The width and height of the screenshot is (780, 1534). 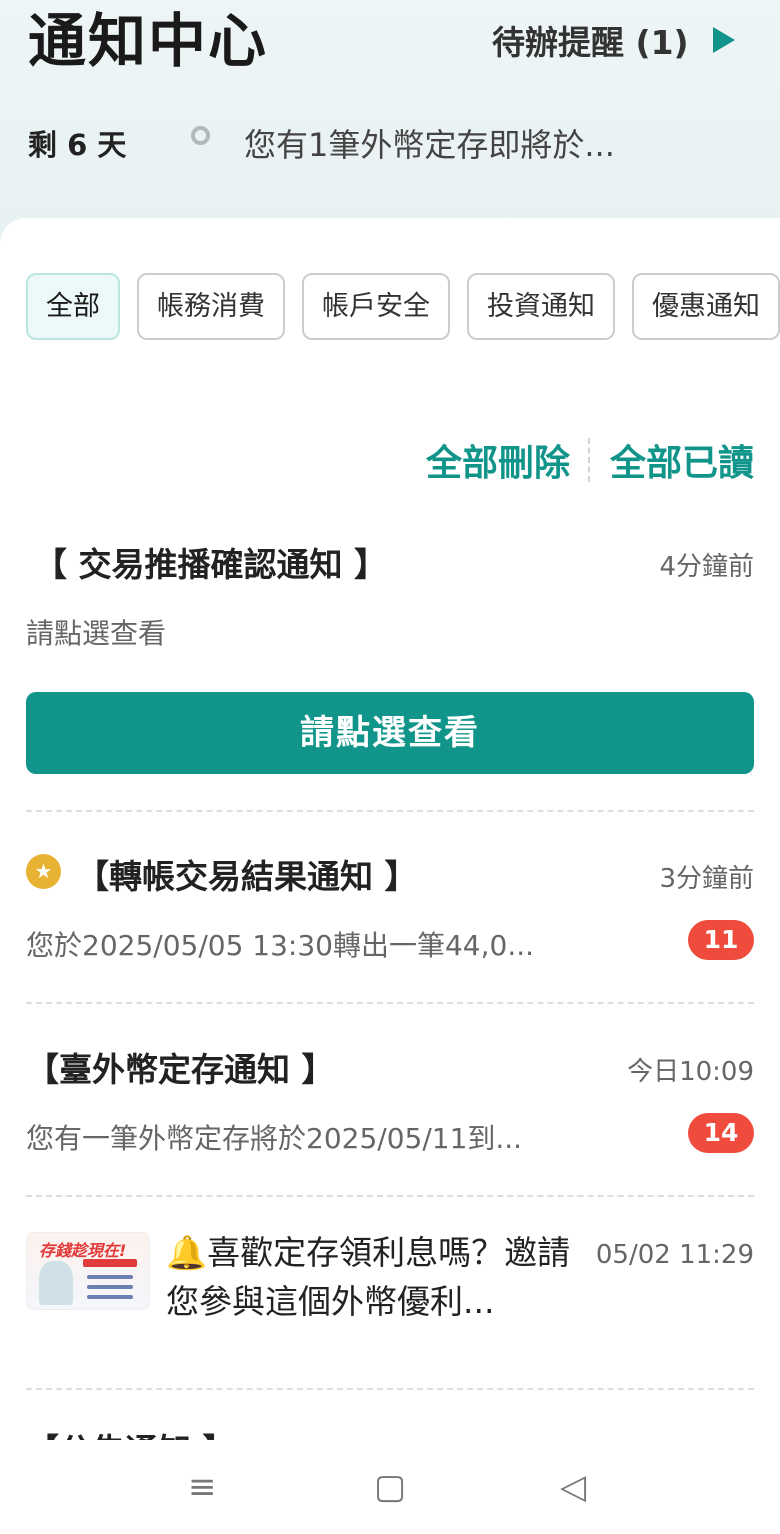 I want to click on todo-reminder-link: 待辦提醒 (1), so click(x=613, y=40).